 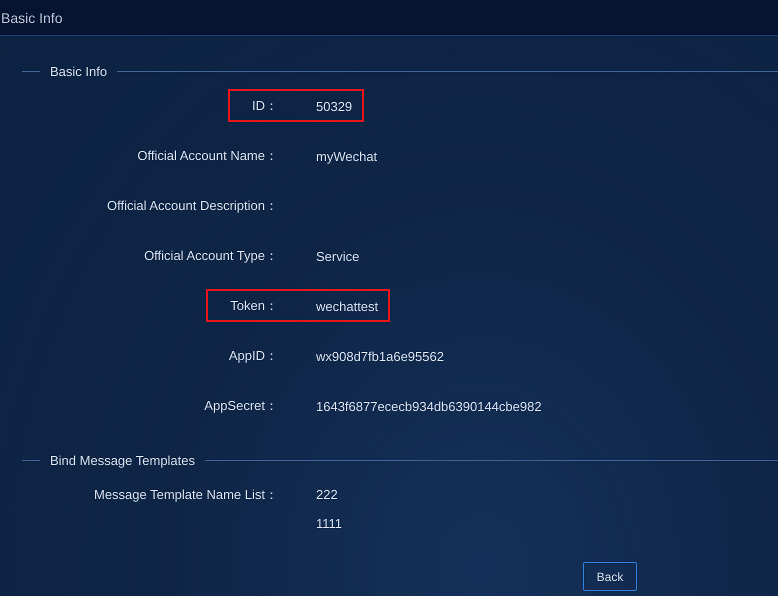 I want to click on page-title: Basic Info, so click(x=31, y=18).